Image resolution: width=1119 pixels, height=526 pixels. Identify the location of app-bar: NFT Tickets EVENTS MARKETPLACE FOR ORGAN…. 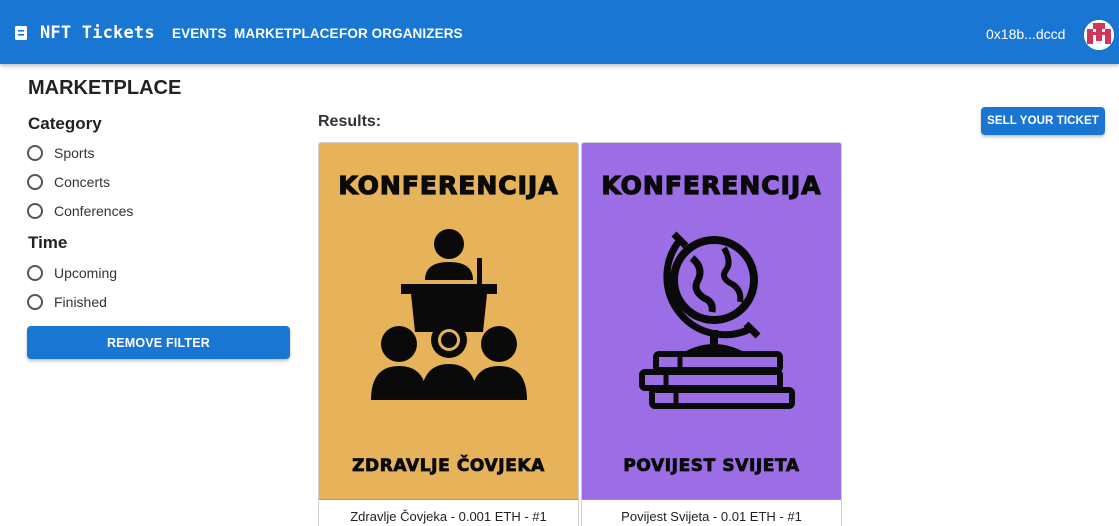
(559, 32).